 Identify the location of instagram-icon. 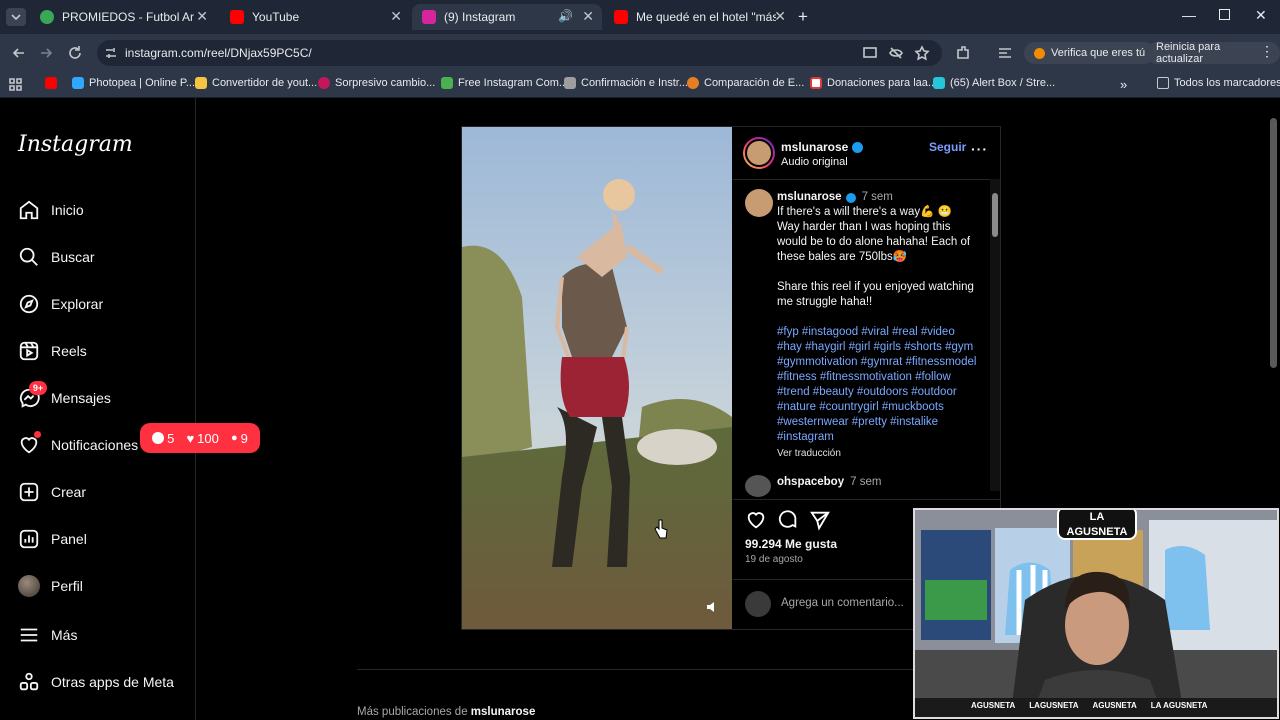
(429, 17).